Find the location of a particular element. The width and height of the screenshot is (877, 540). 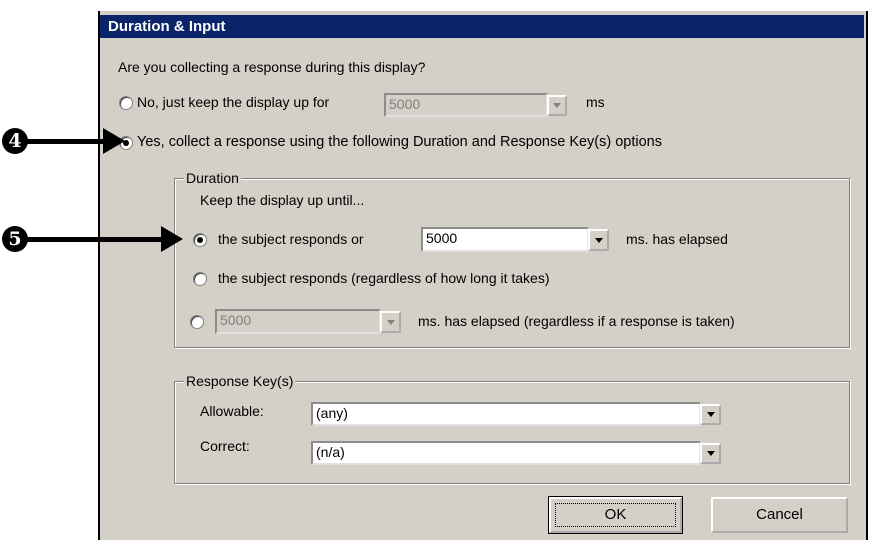

radio-no-response is located at coordinates (126, 103).